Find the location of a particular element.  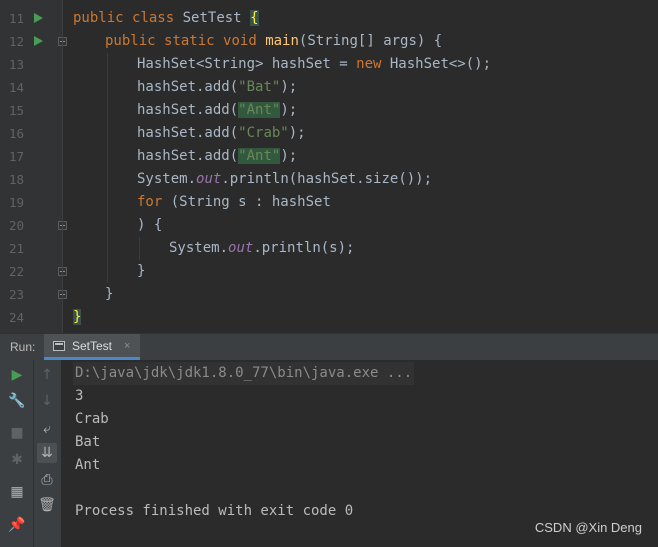

keyword: static is located at coordinates (189, 41).